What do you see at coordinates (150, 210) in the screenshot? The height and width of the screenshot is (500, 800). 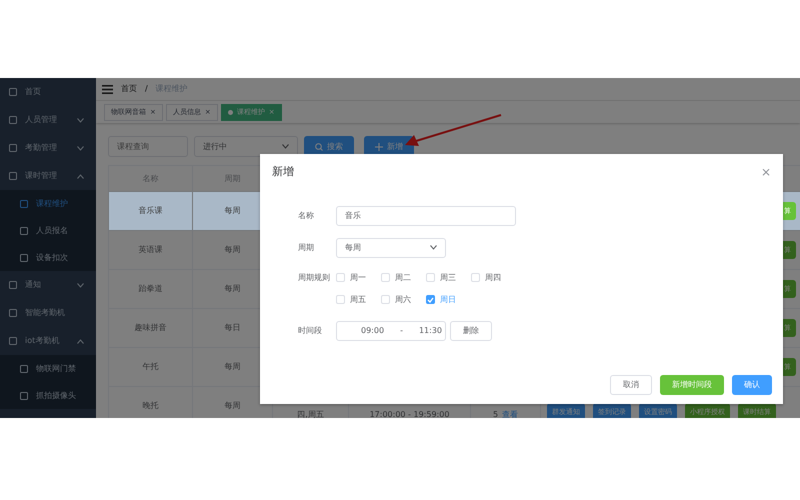 I see `table-cell: 音乐课` at bounding box center [150, 210].